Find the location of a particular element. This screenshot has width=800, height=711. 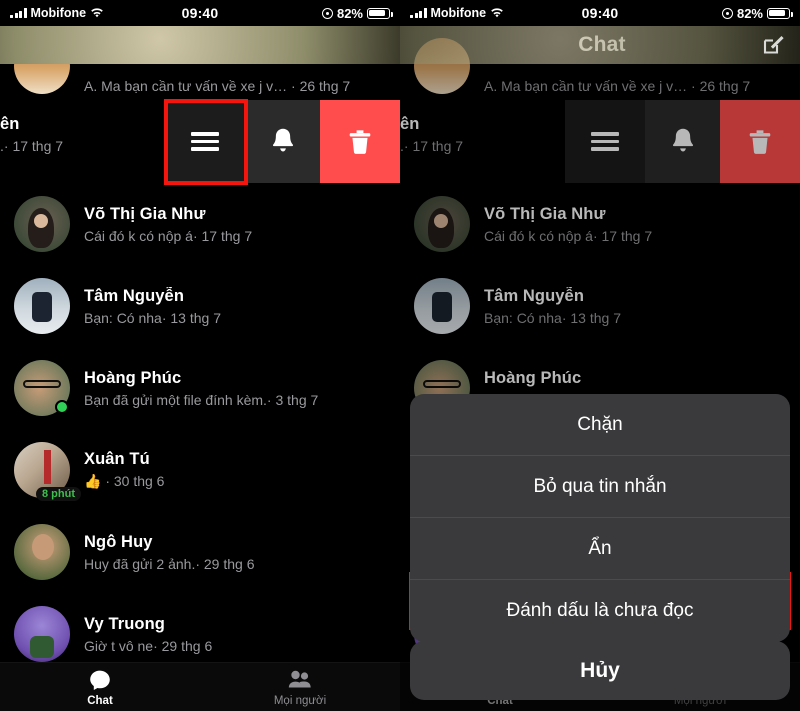

list-item: Ngô Huy Huy đã gửi 2 ảnh.· 29 thg 6 is located at coordinates (200, 552).